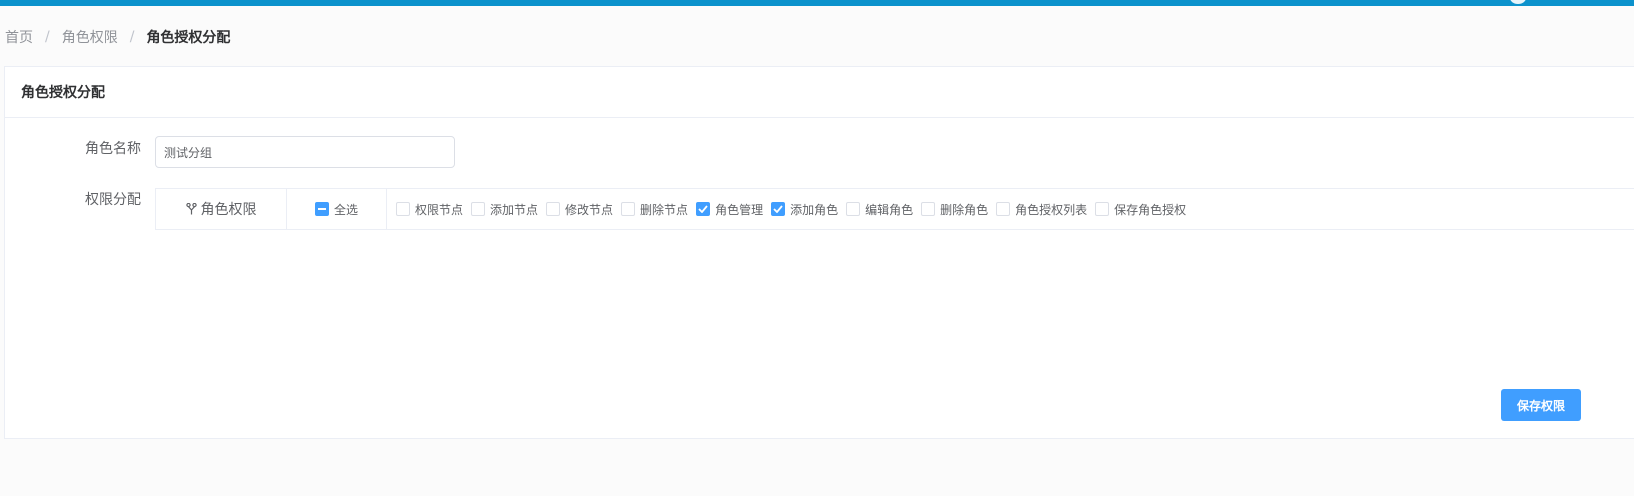 Image resolution: width=1634 pixels, height=496 pixels. What do you see at coordinates (321, 209) in the screenshot?
I see `select-all-box` at bounding box center [321, 209].